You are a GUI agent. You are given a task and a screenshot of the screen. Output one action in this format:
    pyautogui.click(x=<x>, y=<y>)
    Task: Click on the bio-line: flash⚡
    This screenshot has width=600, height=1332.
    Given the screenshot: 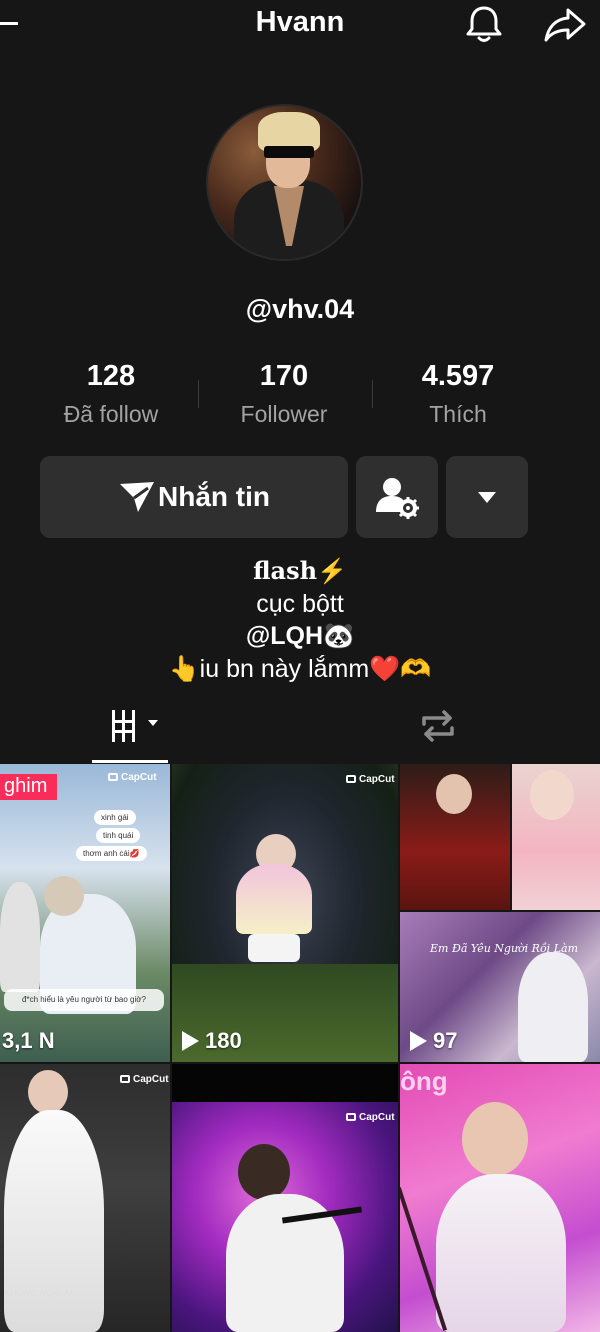 What is the action you would take?
    pyautogui.click(x=300, y=570)
    